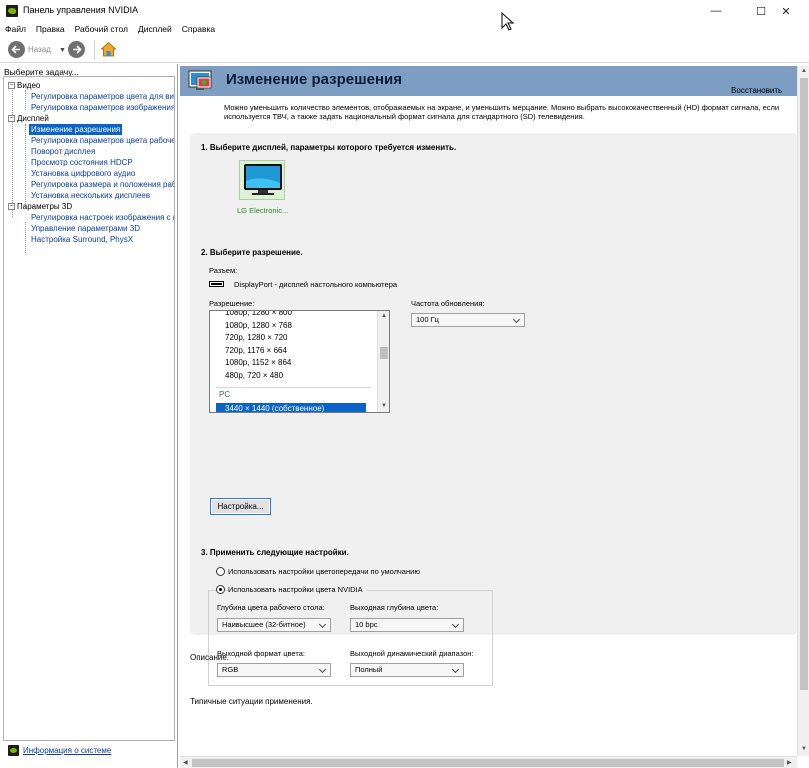  What do you see at coordinates (85, 228) in the screenshot?
I see `tree-item-manage-3d: Управление параметрами 3D` at bounding box center [85, 228].